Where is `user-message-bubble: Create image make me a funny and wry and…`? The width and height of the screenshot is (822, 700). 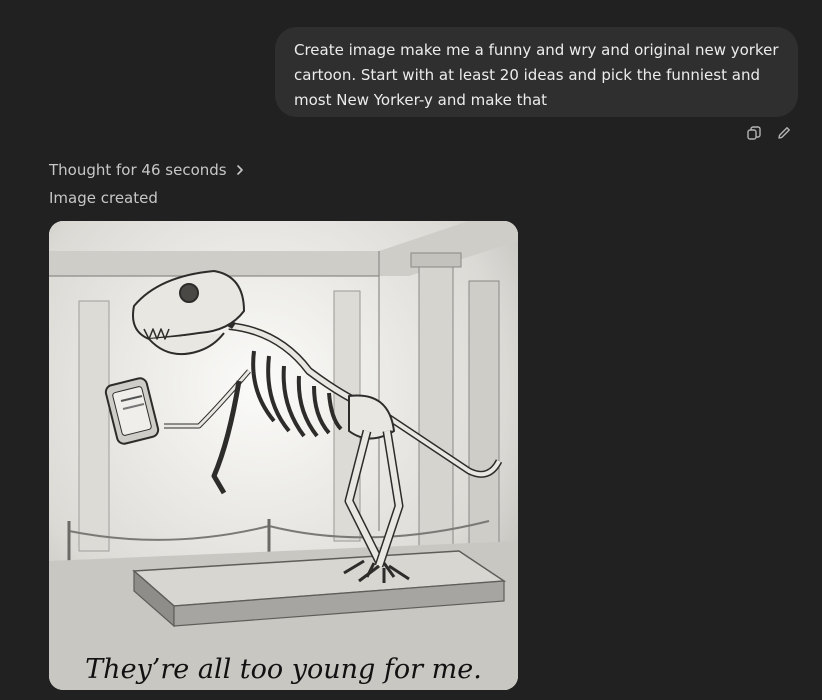 user-message-bubble: Create image make me a funny and wry and… is located at coordinates (536, 72).